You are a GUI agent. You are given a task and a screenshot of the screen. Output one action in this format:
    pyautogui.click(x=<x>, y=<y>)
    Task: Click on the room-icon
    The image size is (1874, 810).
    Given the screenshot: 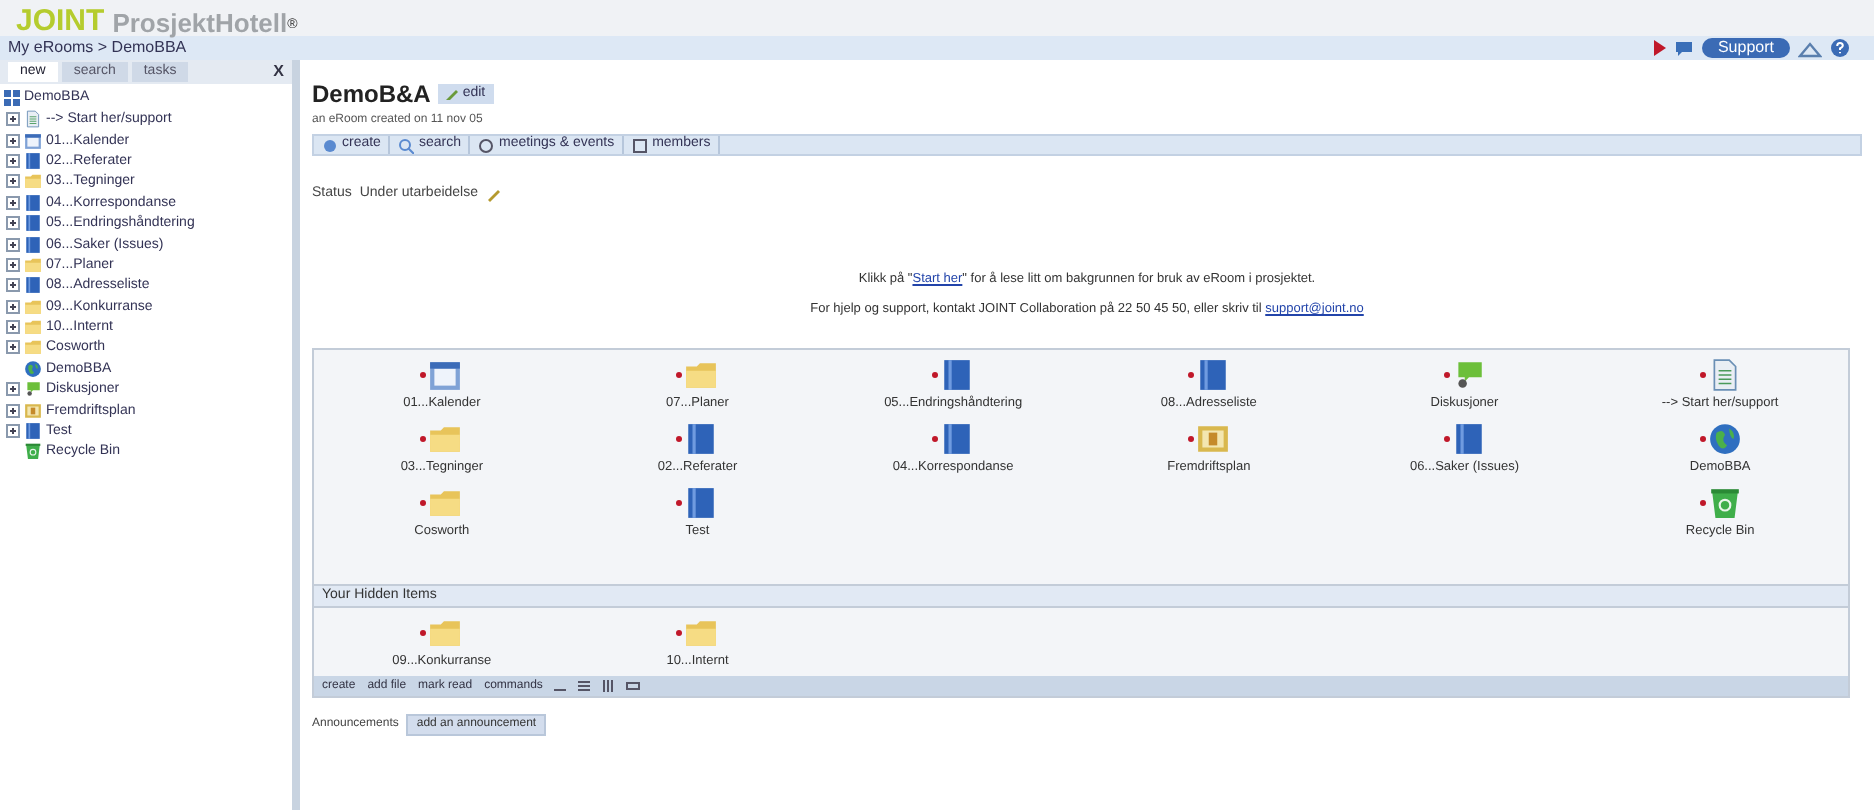 What is the action you would take?
    pyautogui.click(x=12, y=98)
    